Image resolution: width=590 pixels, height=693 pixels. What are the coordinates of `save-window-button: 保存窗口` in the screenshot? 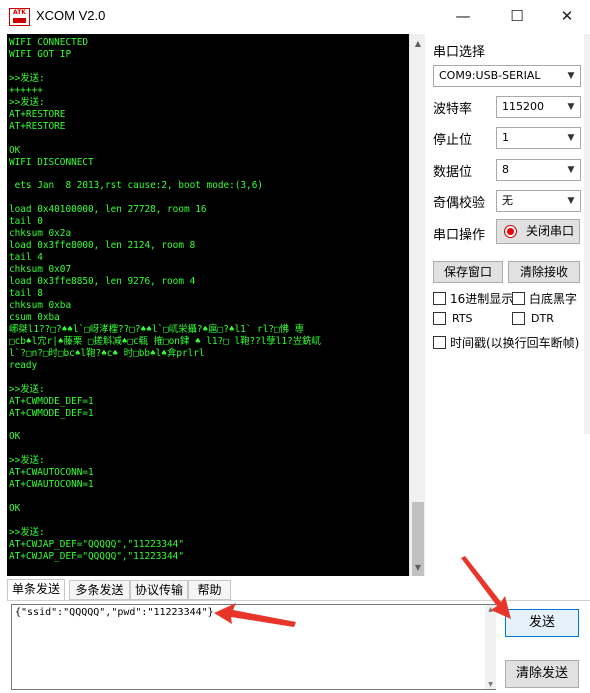 It's located at (468, 272).